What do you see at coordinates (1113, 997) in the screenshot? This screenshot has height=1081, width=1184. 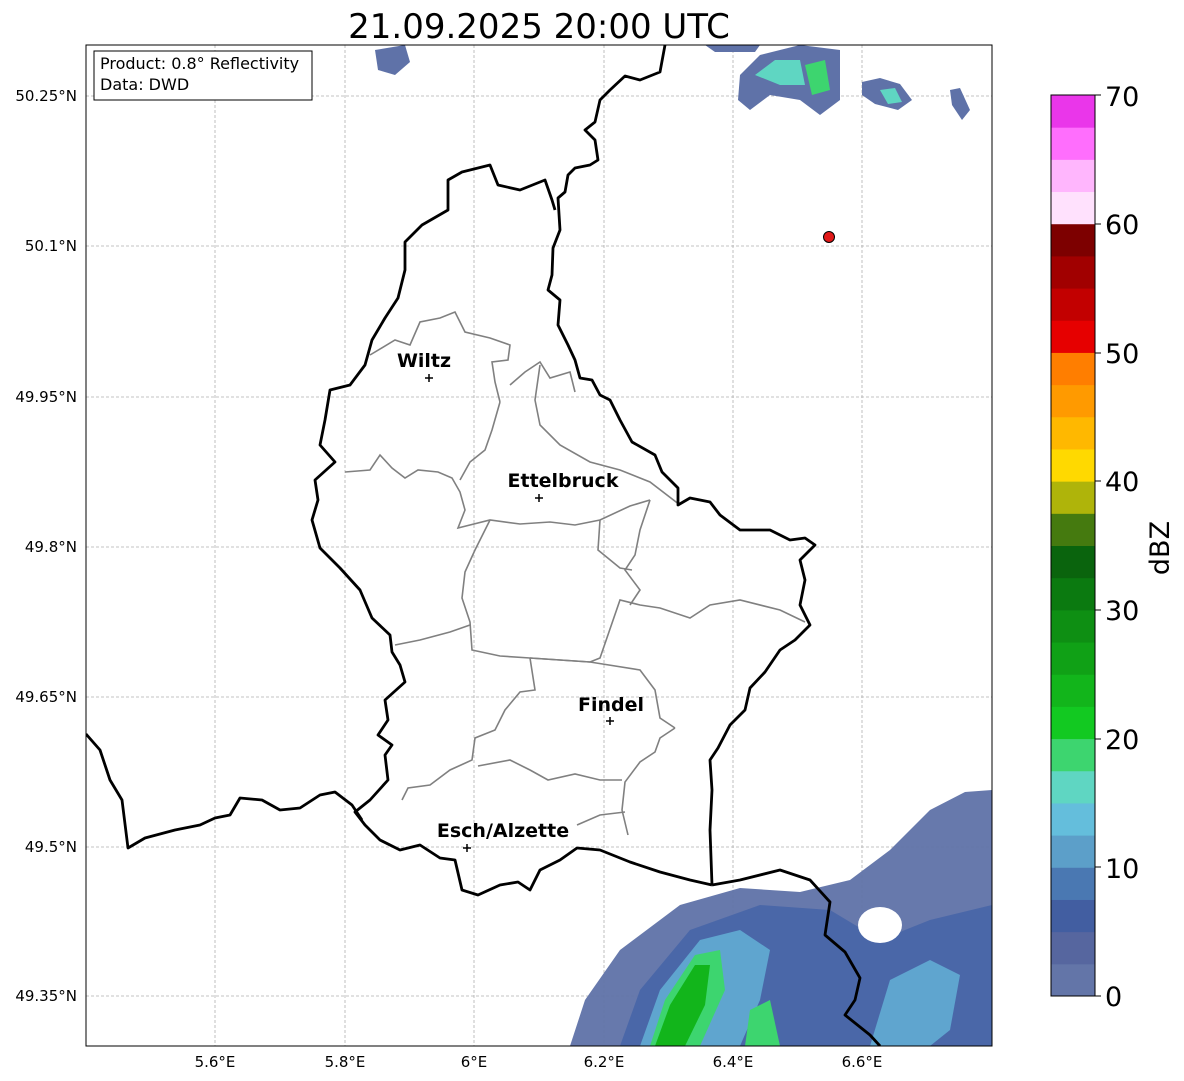 I see `colorbar-tick-label: 0` at bounding box center [1113, 997].